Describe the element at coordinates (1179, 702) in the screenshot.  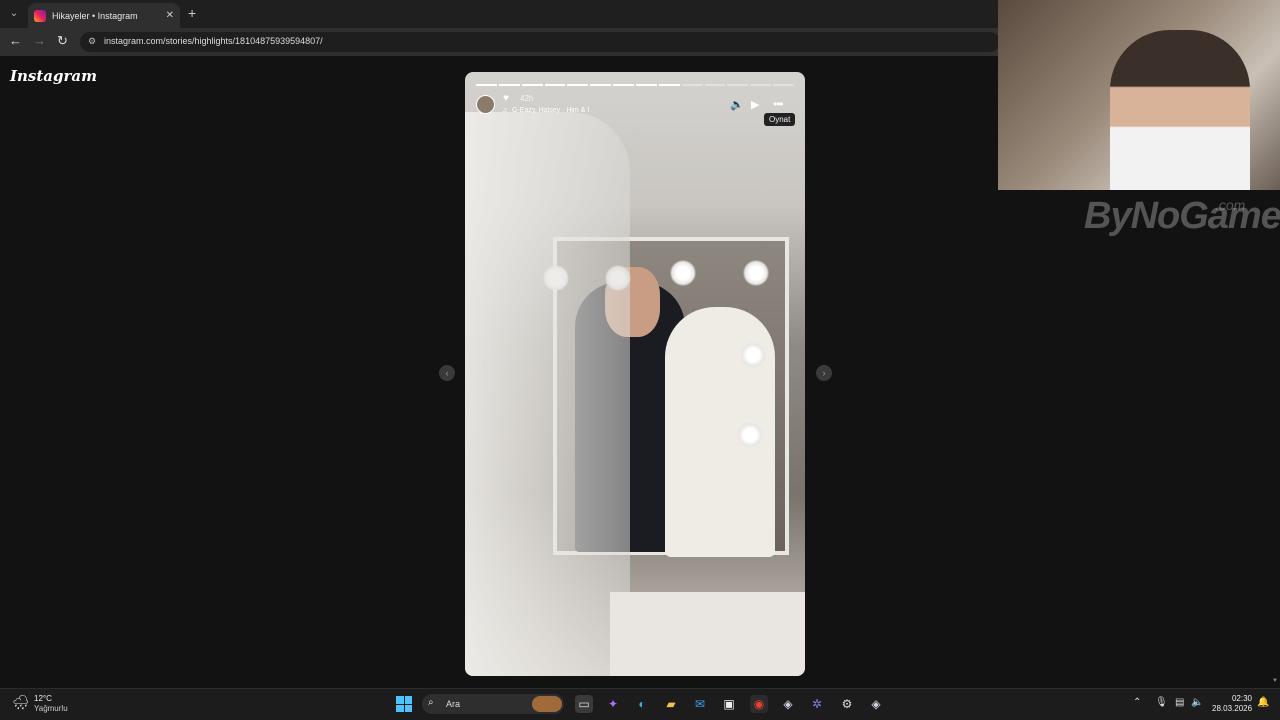
I see `network-icon: ▤` at that location.